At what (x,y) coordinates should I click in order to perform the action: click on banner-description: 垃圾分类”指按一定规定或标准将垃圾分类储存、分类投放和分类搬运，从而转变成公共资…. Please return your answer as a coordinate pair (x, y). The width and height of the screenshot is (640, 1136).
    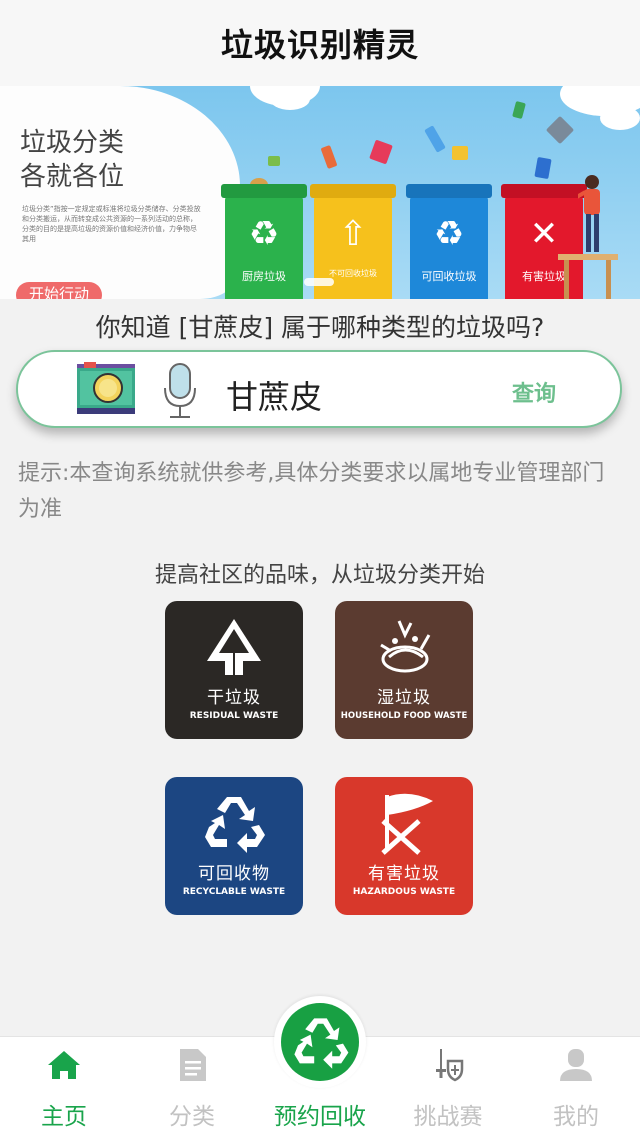
    Looking at the image, I should click on (111, 224).